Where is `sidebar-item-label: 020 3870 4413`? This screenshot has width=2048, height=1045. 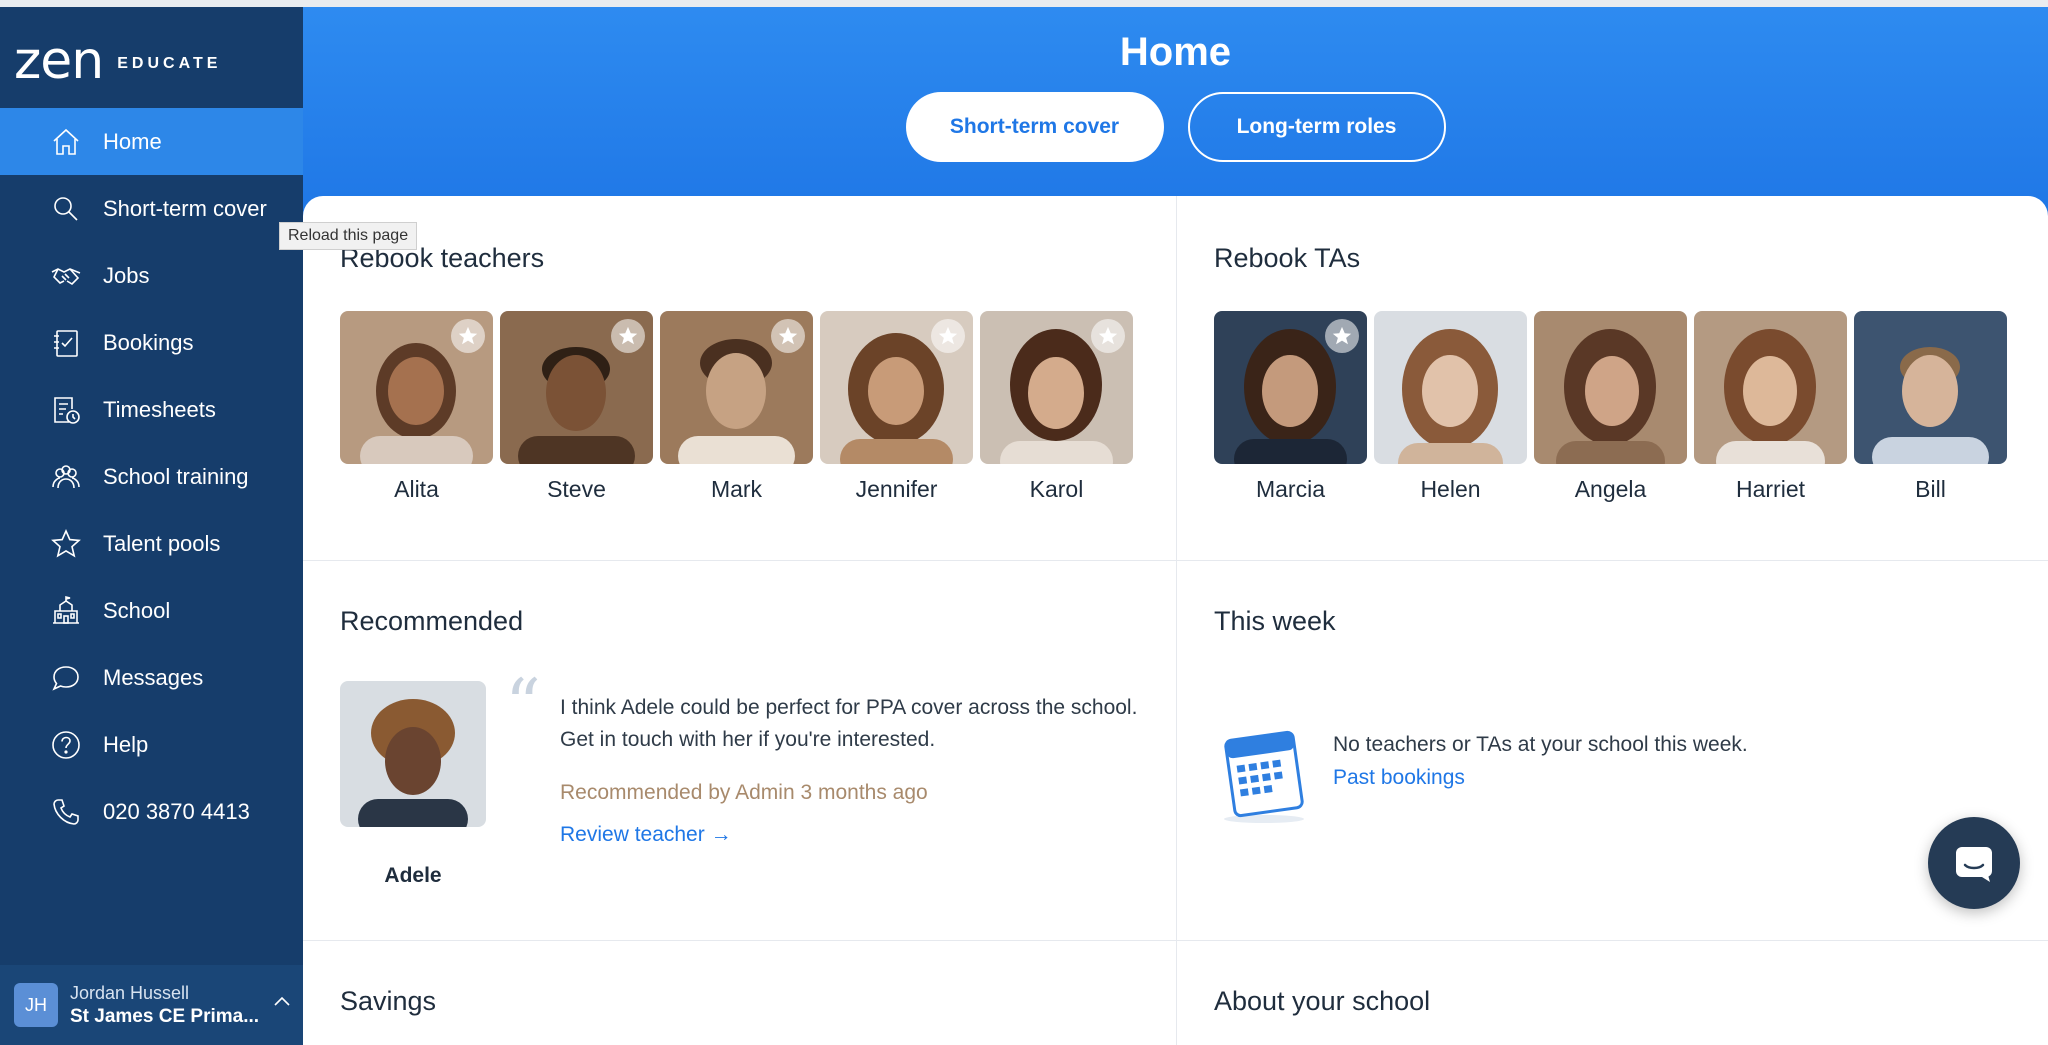
sidebar-item-label: 020 3870 4413 is located at coordinates (176, 811).